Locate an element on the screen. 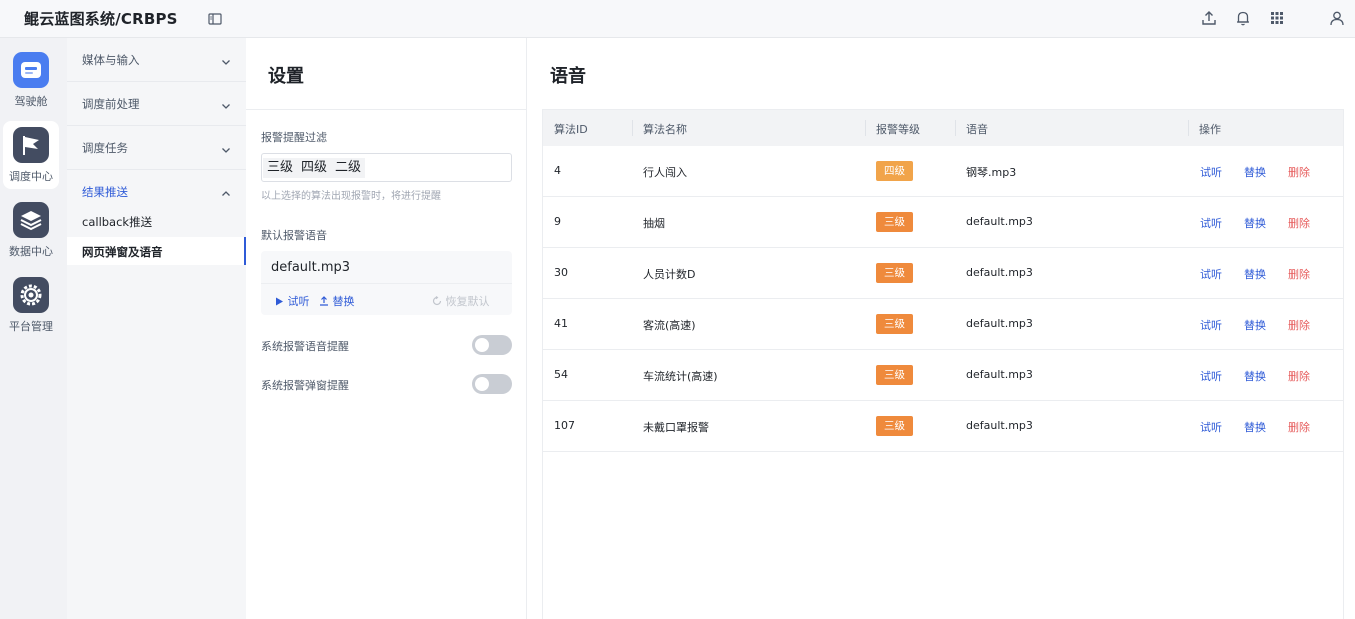 This screenshot has height=619, width=1355. menu-group-label: 结果推送 is located at coordinates (105, 192).